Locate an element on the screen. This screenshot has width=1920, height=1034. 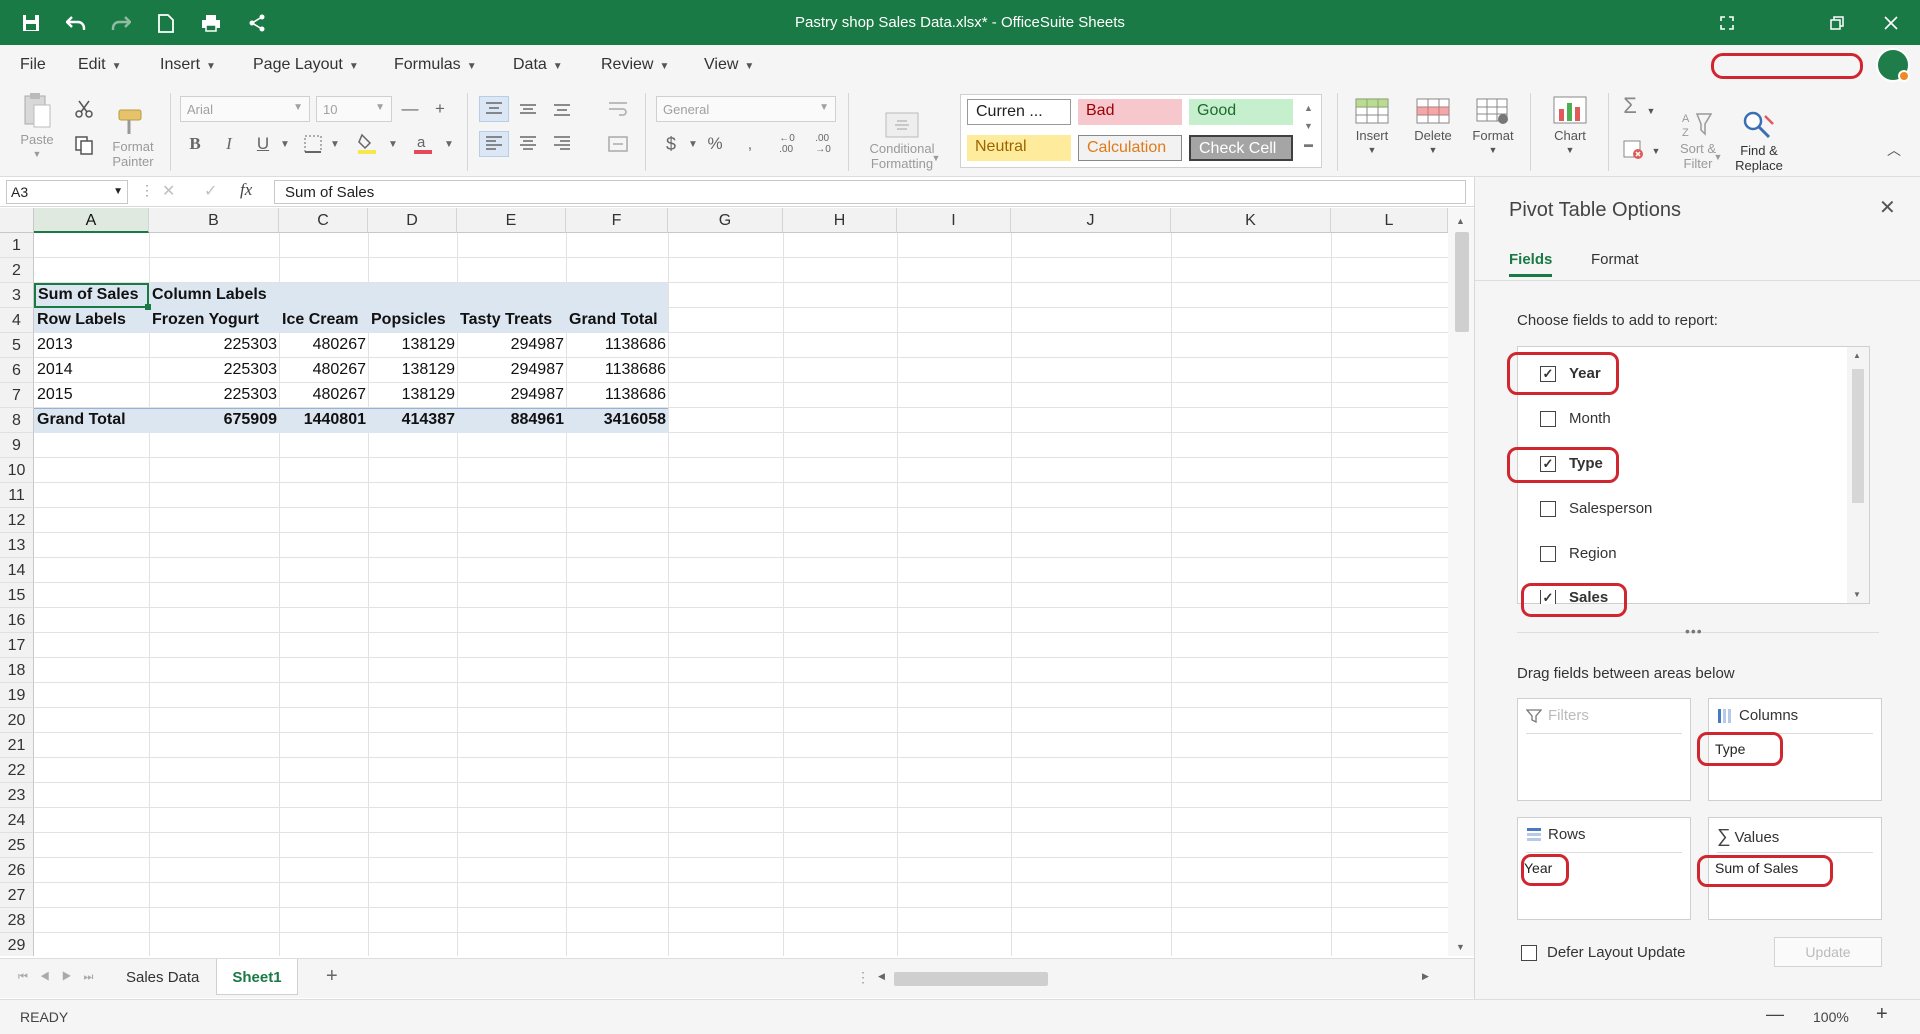
menu-formulas: Formulas ▼ is located at coordinates (435, 65).